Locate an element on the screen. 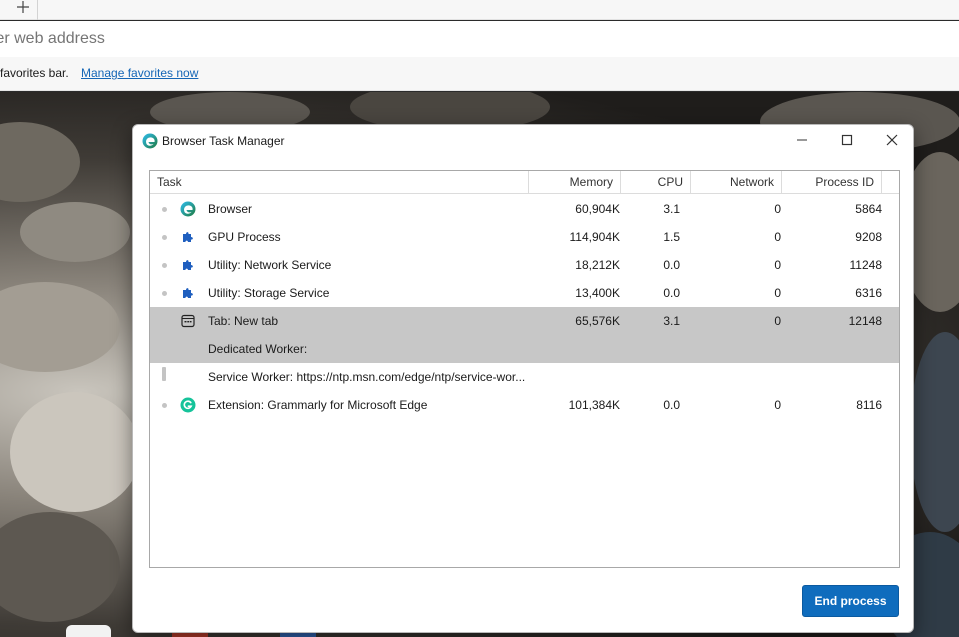  minimize-icon is located at coordinates (802, 140).